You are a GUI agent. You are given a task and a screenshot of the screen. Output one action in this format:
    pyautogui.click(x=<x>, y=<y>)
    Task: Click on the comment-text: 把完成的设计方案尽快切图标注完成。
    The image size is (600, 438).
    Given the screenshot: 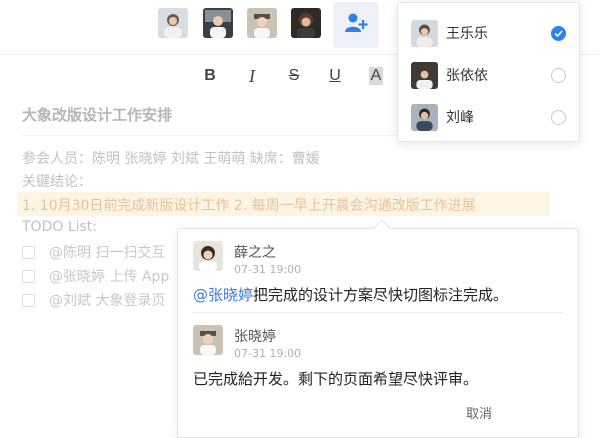 What is the action you would take?
    pyautogui.click(x=381, y=295)
    